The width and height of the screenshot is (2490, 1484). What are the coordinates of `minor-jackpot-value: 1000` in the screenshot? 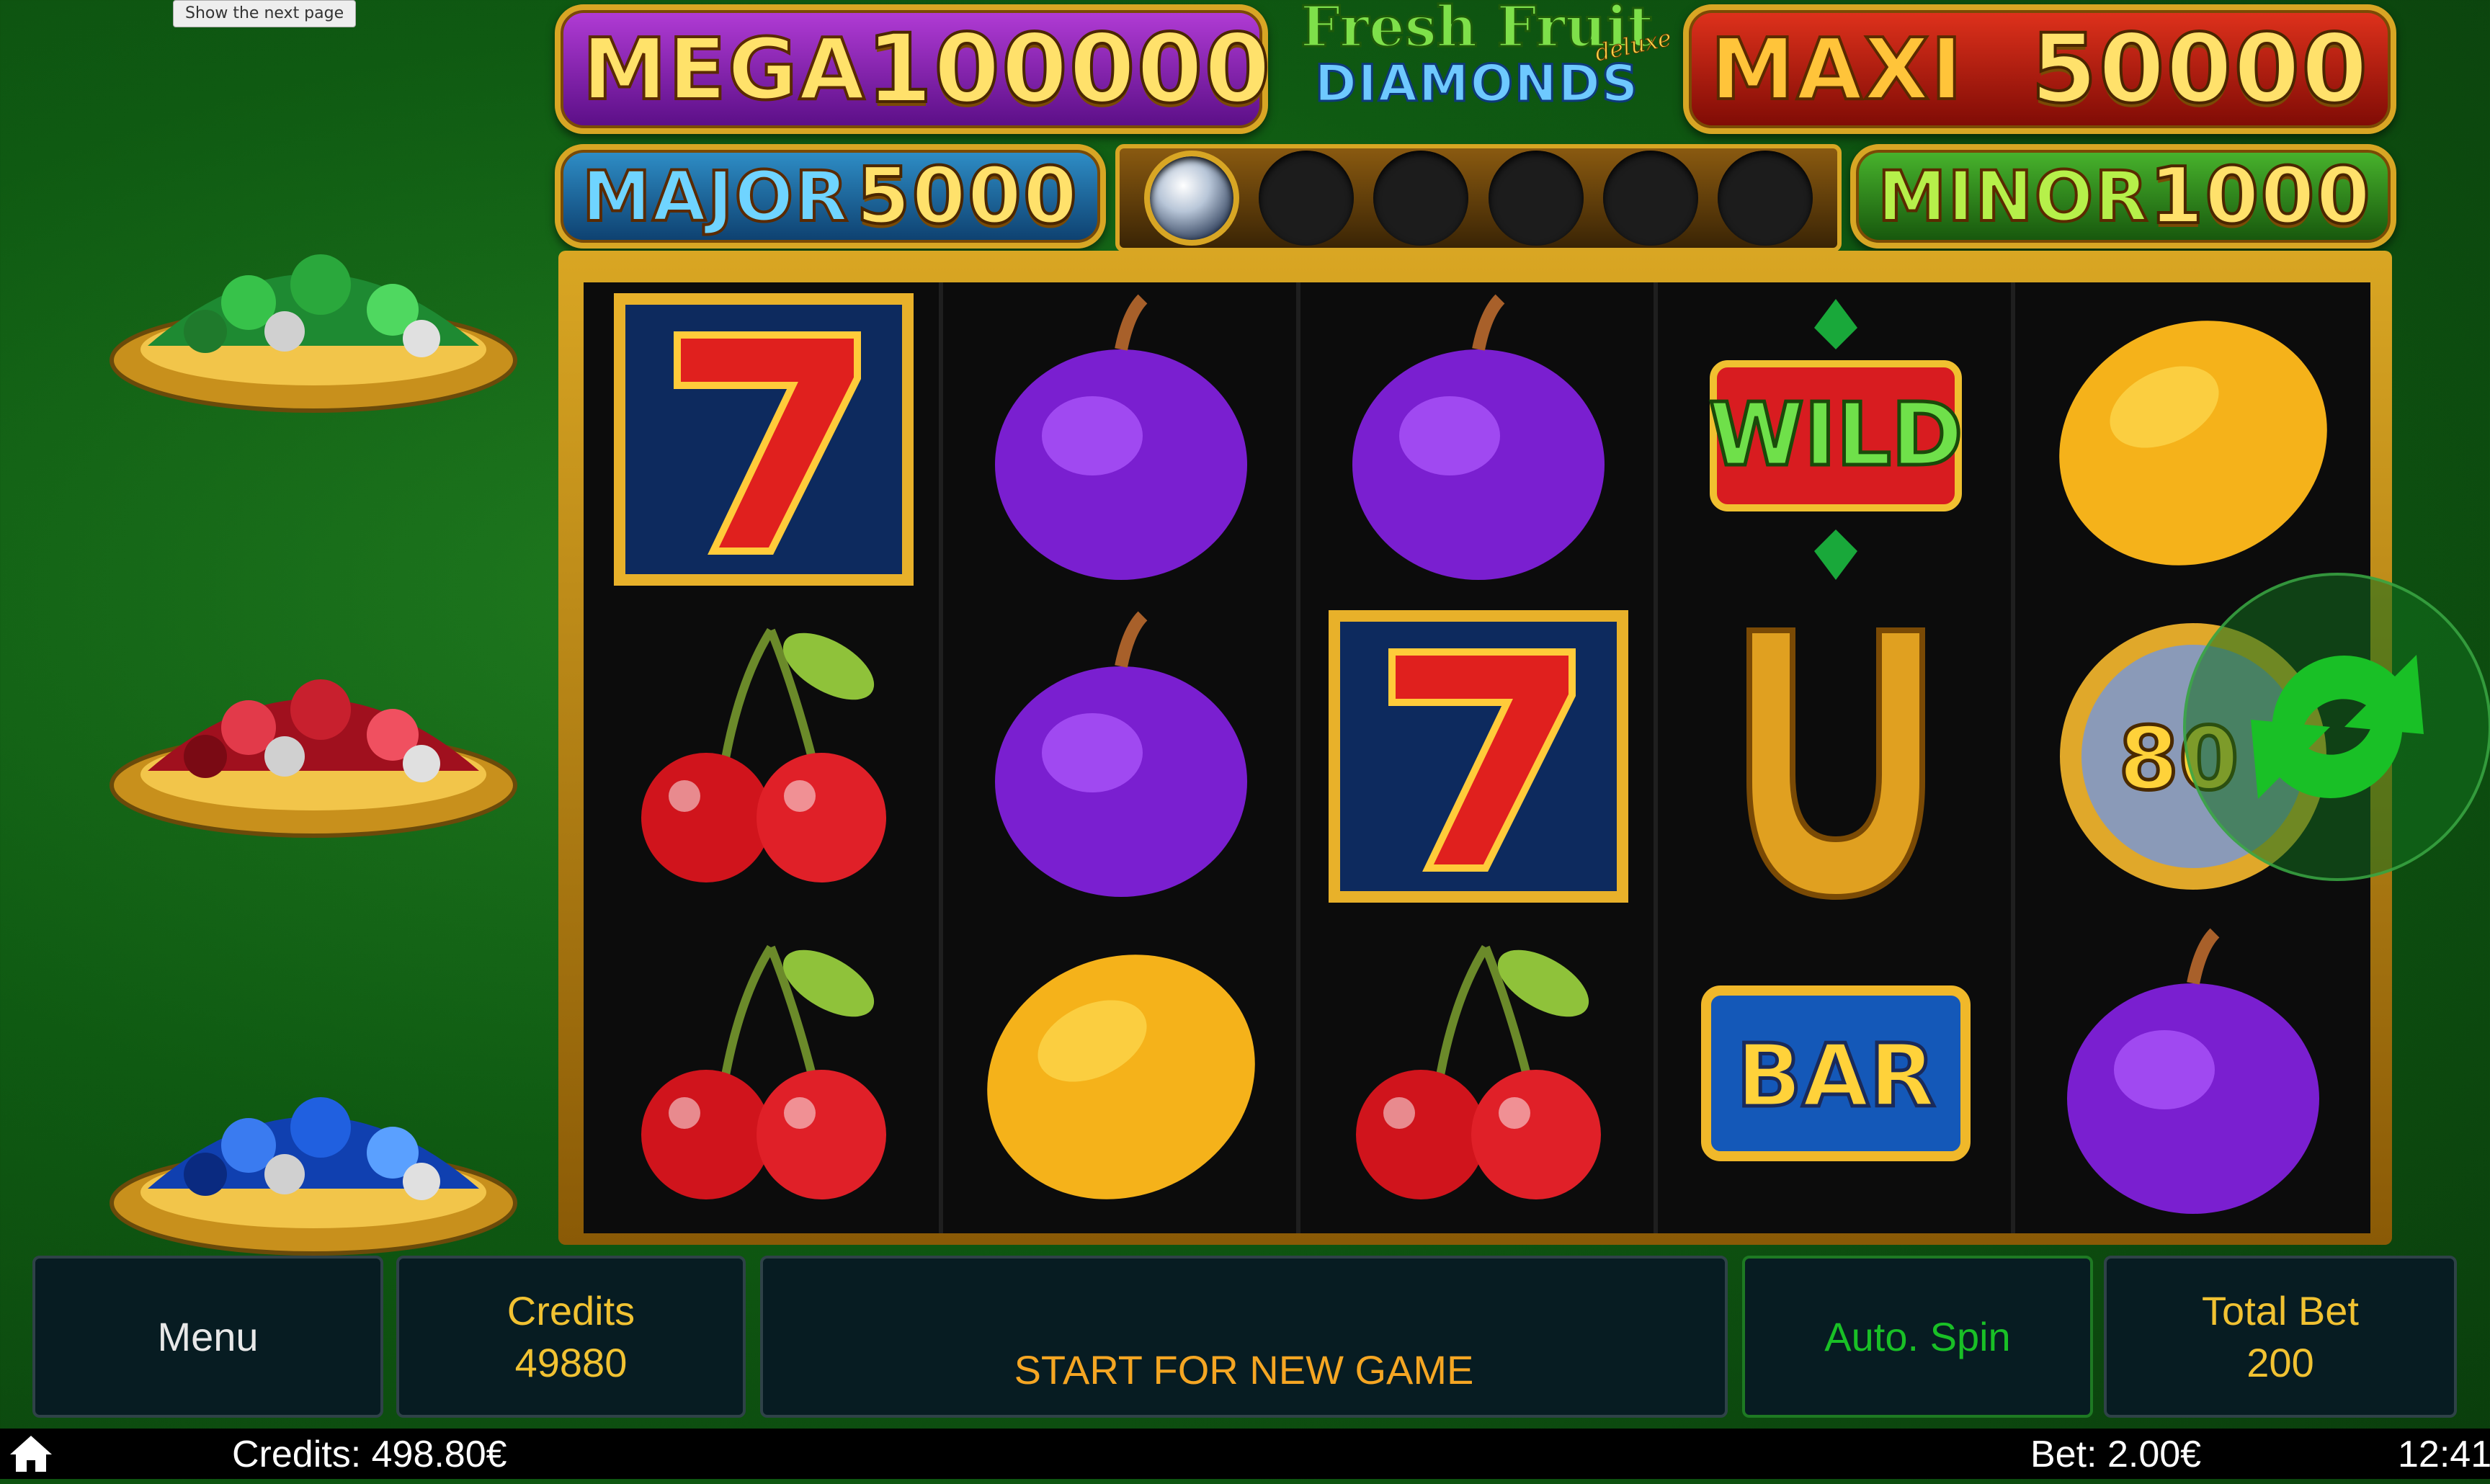 It's located at (2260, 196).